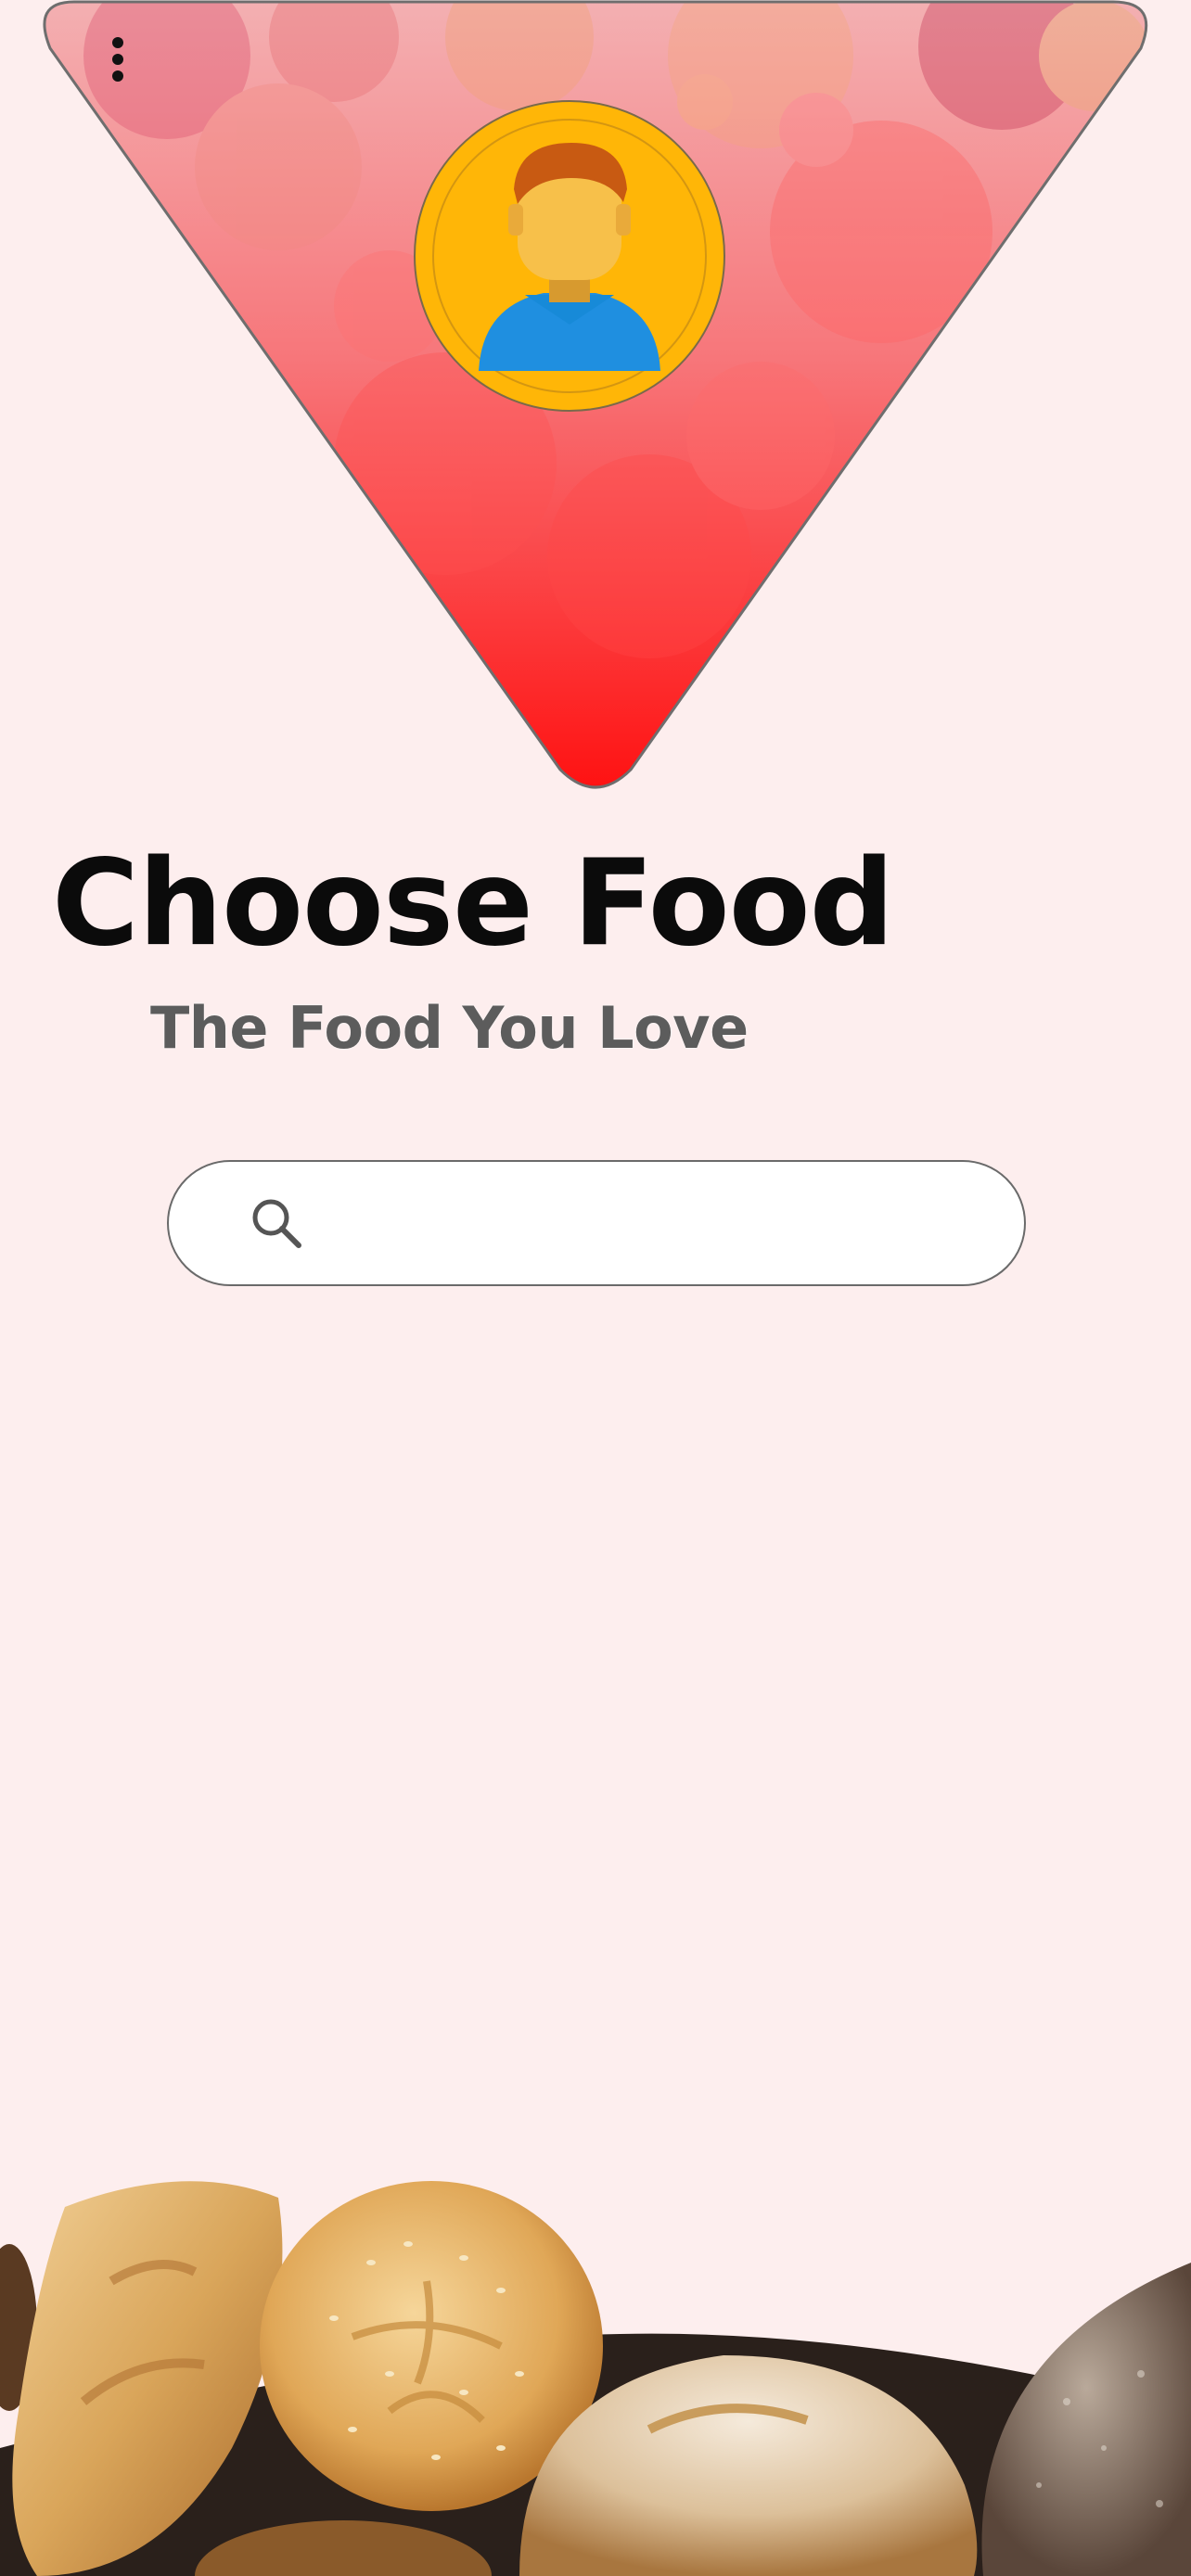 This screenshot has height=2576, width=1191. What do you see at coordinates (450, 1028) in the screenshot?
I see `page-subtitle: The Food You Love` at bounding box center [450, 1028].